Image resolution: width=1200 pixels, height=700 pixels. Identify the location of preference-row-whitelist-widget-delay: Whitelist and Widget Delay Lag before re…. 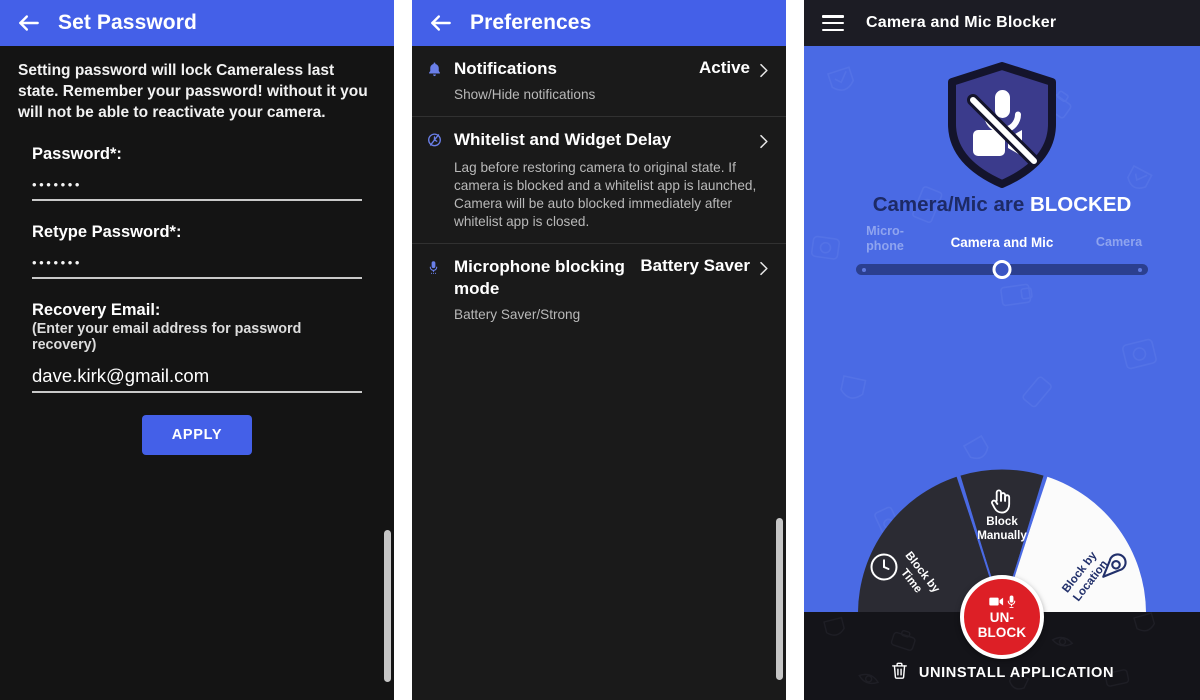
(599, 180).